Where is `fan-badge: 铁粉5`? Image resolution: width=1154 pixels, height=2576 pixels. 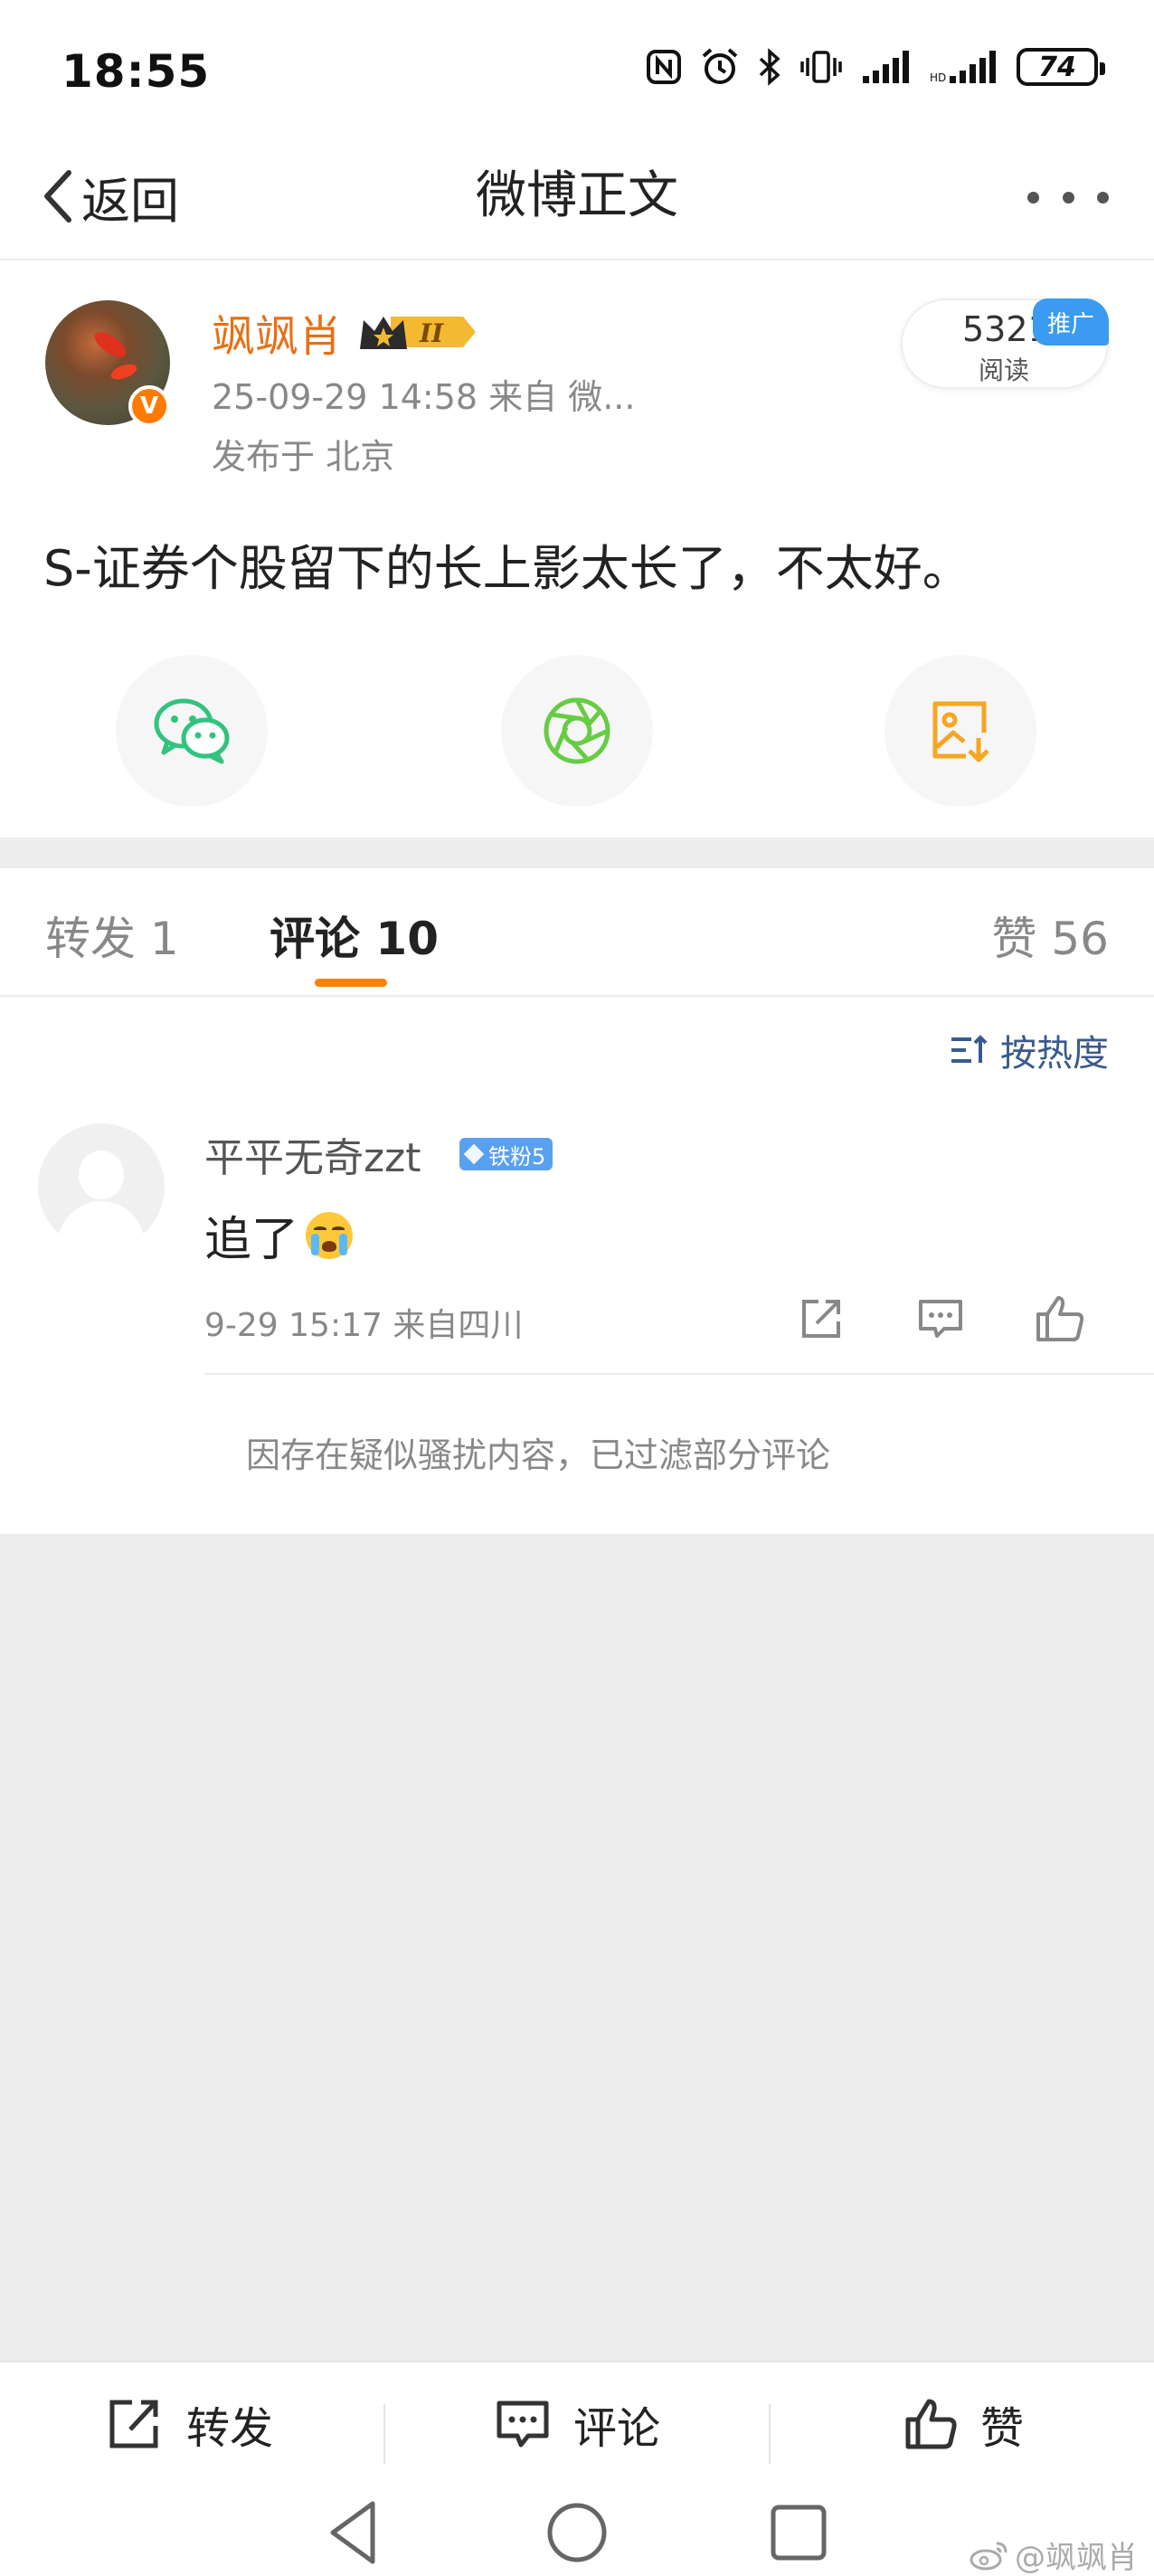
fan-badge: 铁粉5 is located at coordinates (506, 1154).